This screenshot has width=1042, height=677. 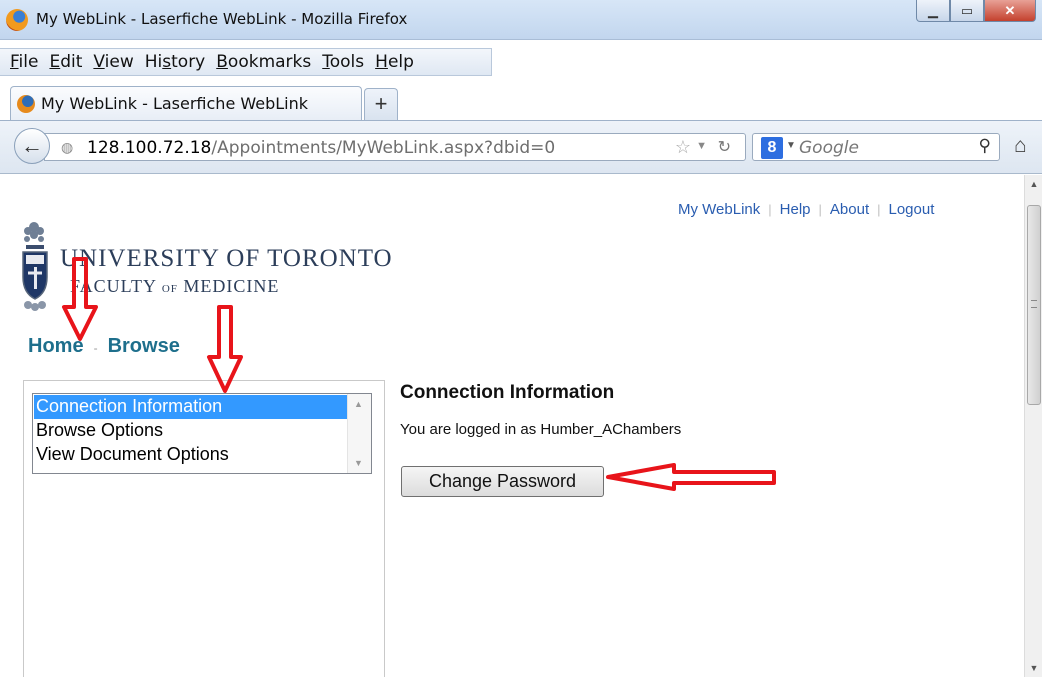 I want to click on link-logout: Logout, so click(x=912, y=209).